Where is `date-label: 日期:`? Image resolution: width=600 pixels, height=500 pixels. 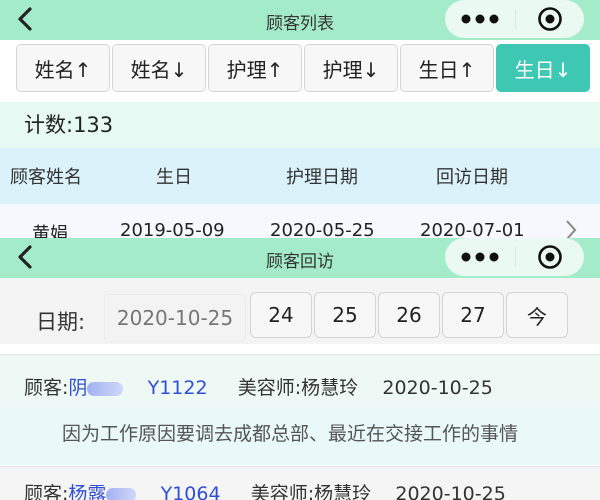
date-label: 日期: is located at coordinates (61, 322).